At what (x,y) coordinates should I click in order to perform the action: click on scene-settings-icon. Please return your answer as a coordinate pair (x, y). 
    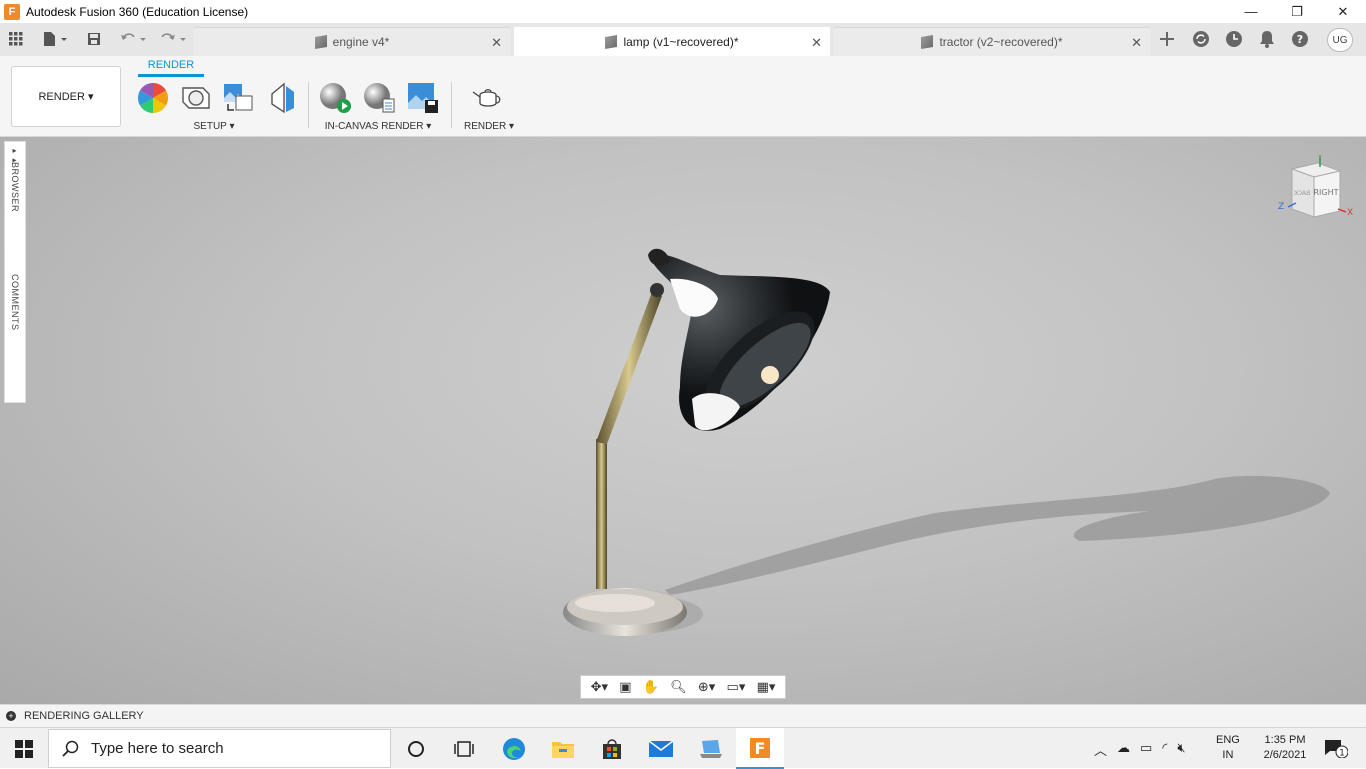
    Looking at the image, I should click on (196, 98).